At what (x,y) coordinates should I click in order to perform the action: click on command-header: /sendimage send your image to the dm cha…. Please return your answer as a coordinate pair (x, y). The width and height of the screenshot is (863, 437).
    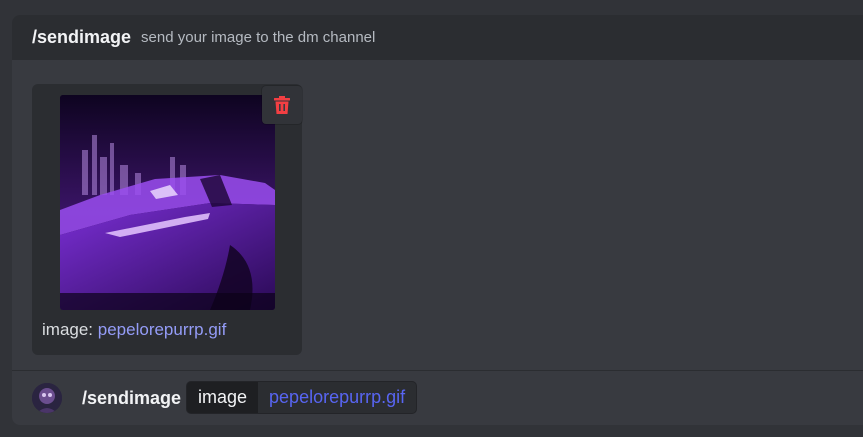
    Looking at the image, I should click on (437, 37).